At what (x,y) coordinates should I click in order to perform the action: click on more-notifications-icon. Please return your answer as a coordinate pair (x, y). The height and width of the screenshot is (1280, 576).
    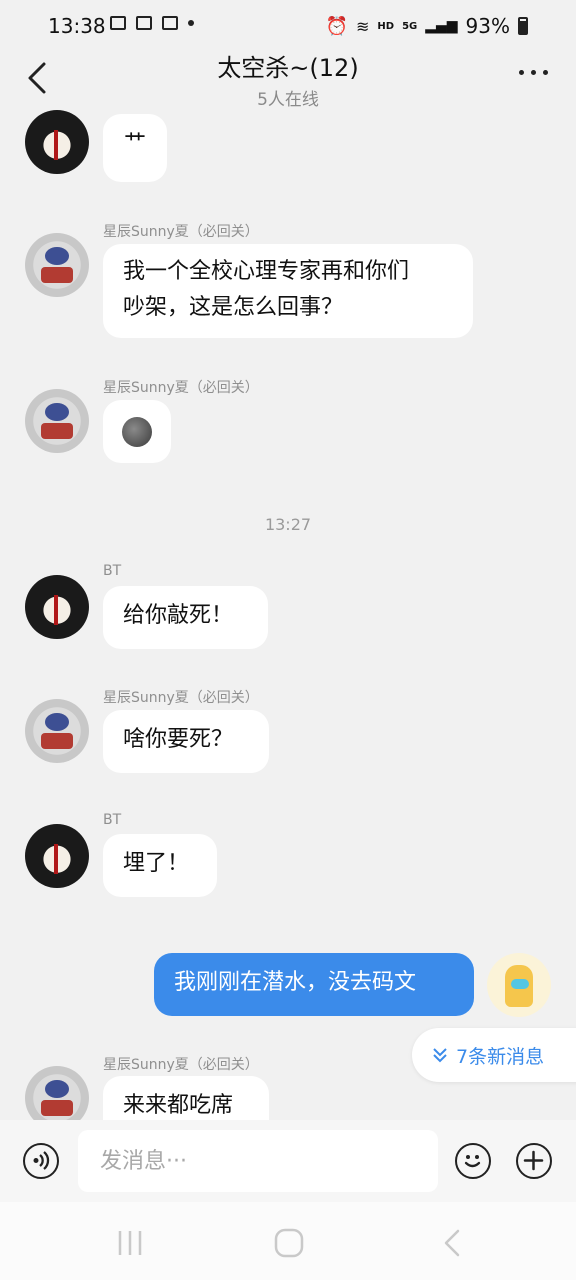
    Looking at the image, I should click on (191, 23).